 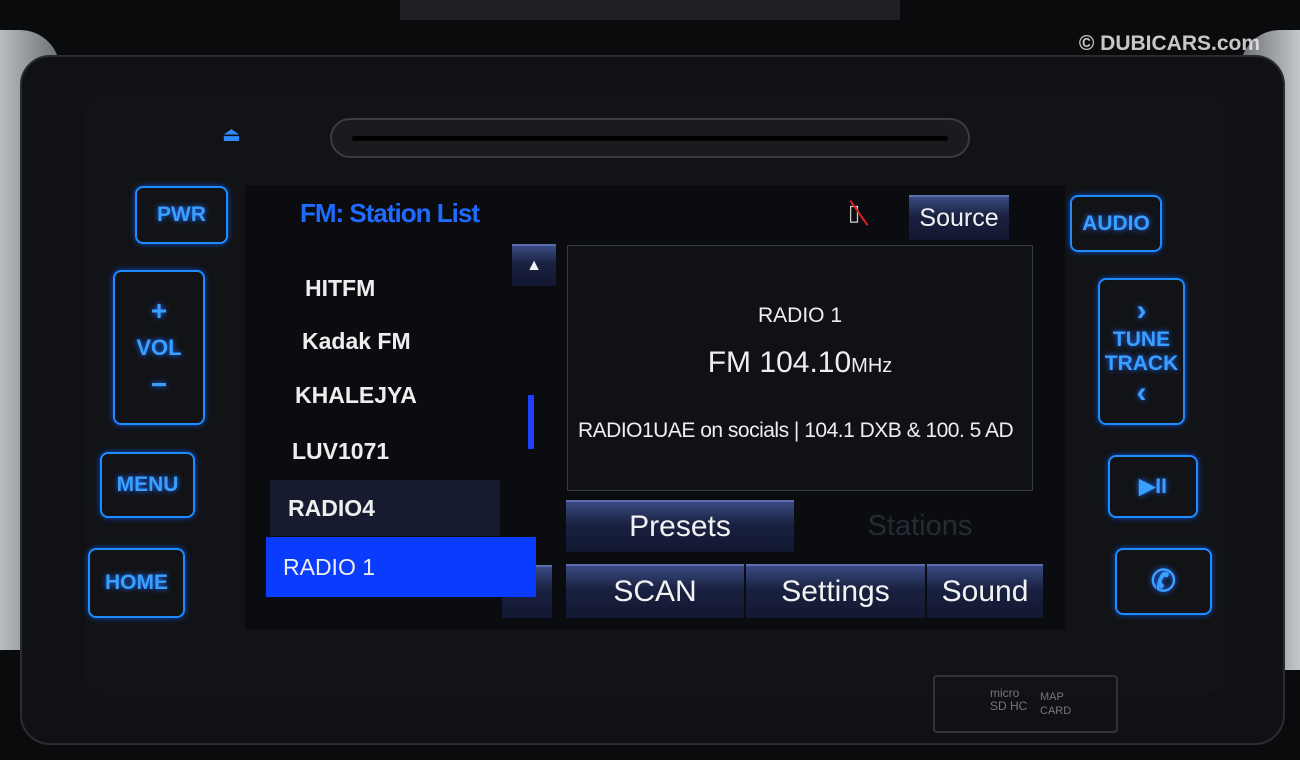 I want to click on tune-track-control: › TUNE TRACK ‹, so click(x=1141, y=351).